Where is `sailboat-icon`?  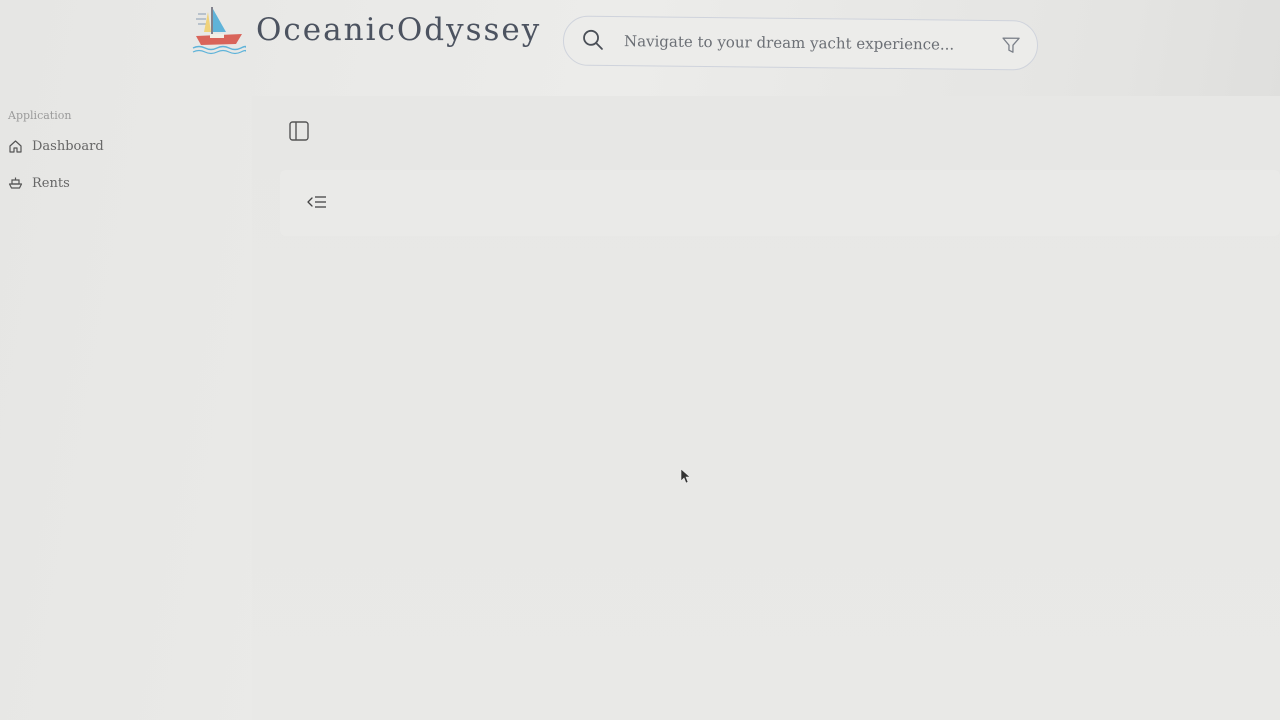
sailboat-icon is located at coordinates (219, 31).